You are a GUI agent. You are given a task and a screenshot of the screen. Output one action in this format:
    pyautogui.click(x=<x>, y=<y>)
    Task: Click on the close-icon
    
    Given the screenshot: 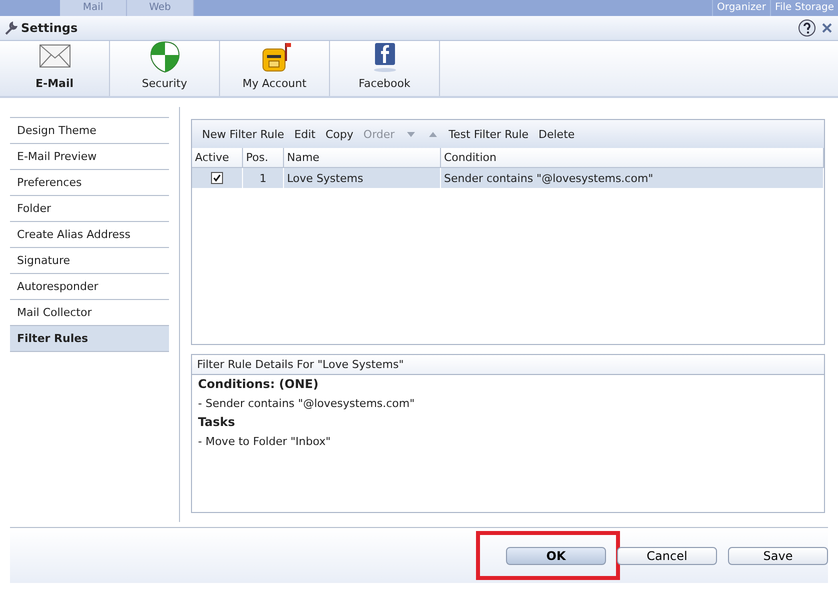 What is the action you would take?
    pyautogui.click(x=827, y=28)
    